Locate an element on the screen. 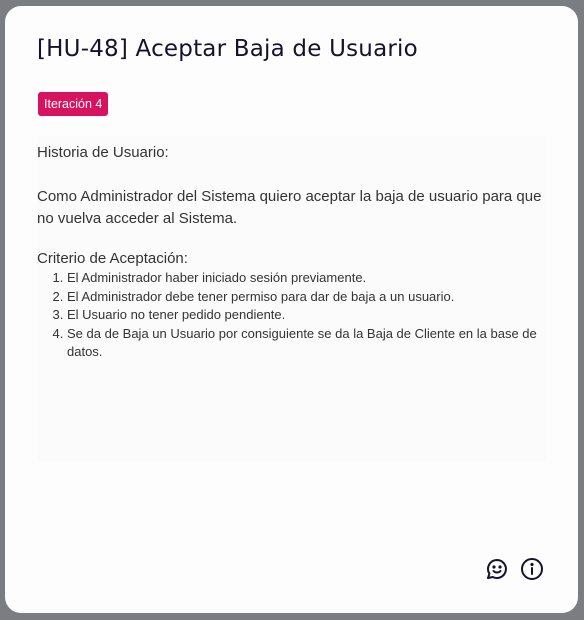 The width and height of the screenshot is (584, 620). criteria-heading: Criterio de Aceptación: is located at coordinates (112, 258).